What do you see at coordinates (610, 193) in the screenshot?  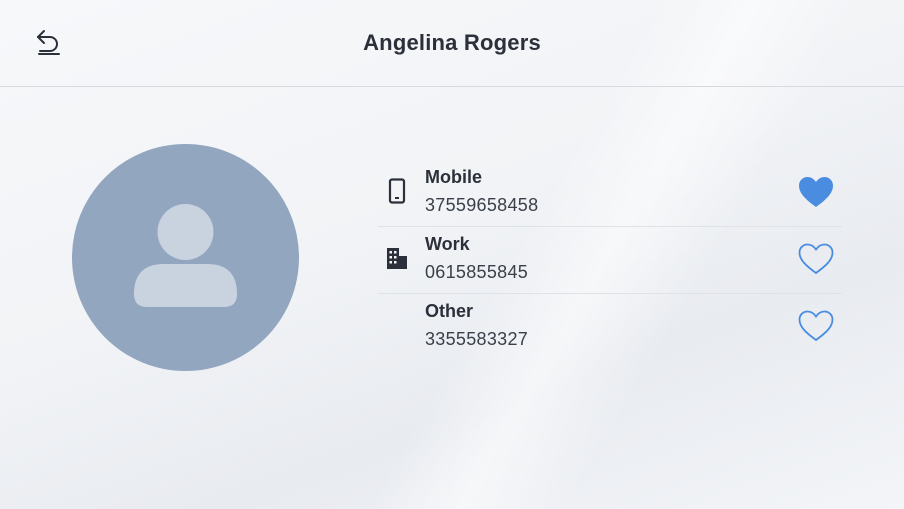 I see `phone-entry-mobile: Mobile 37559658458` at bounding box center [610, 193].